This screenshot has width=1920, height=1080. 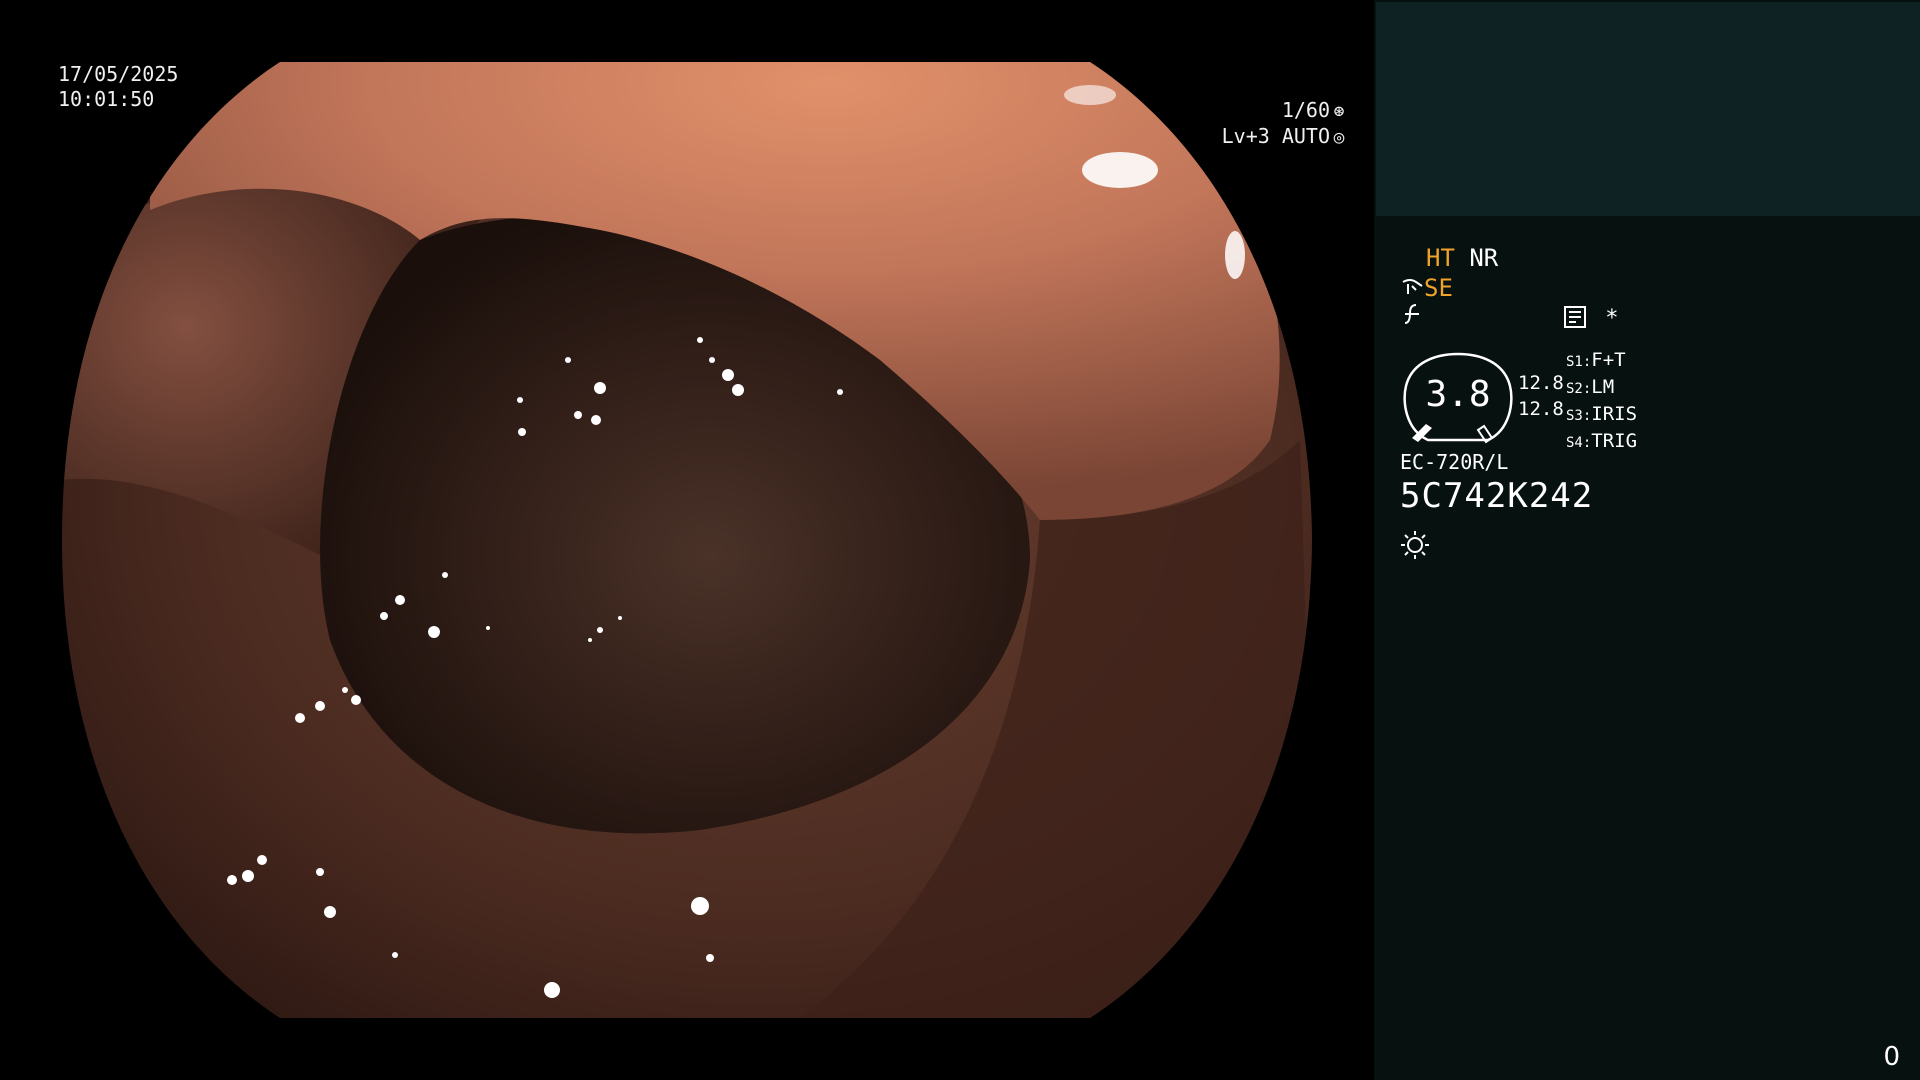 I want to click on status-icons: *, so click(x=1591, y=318).